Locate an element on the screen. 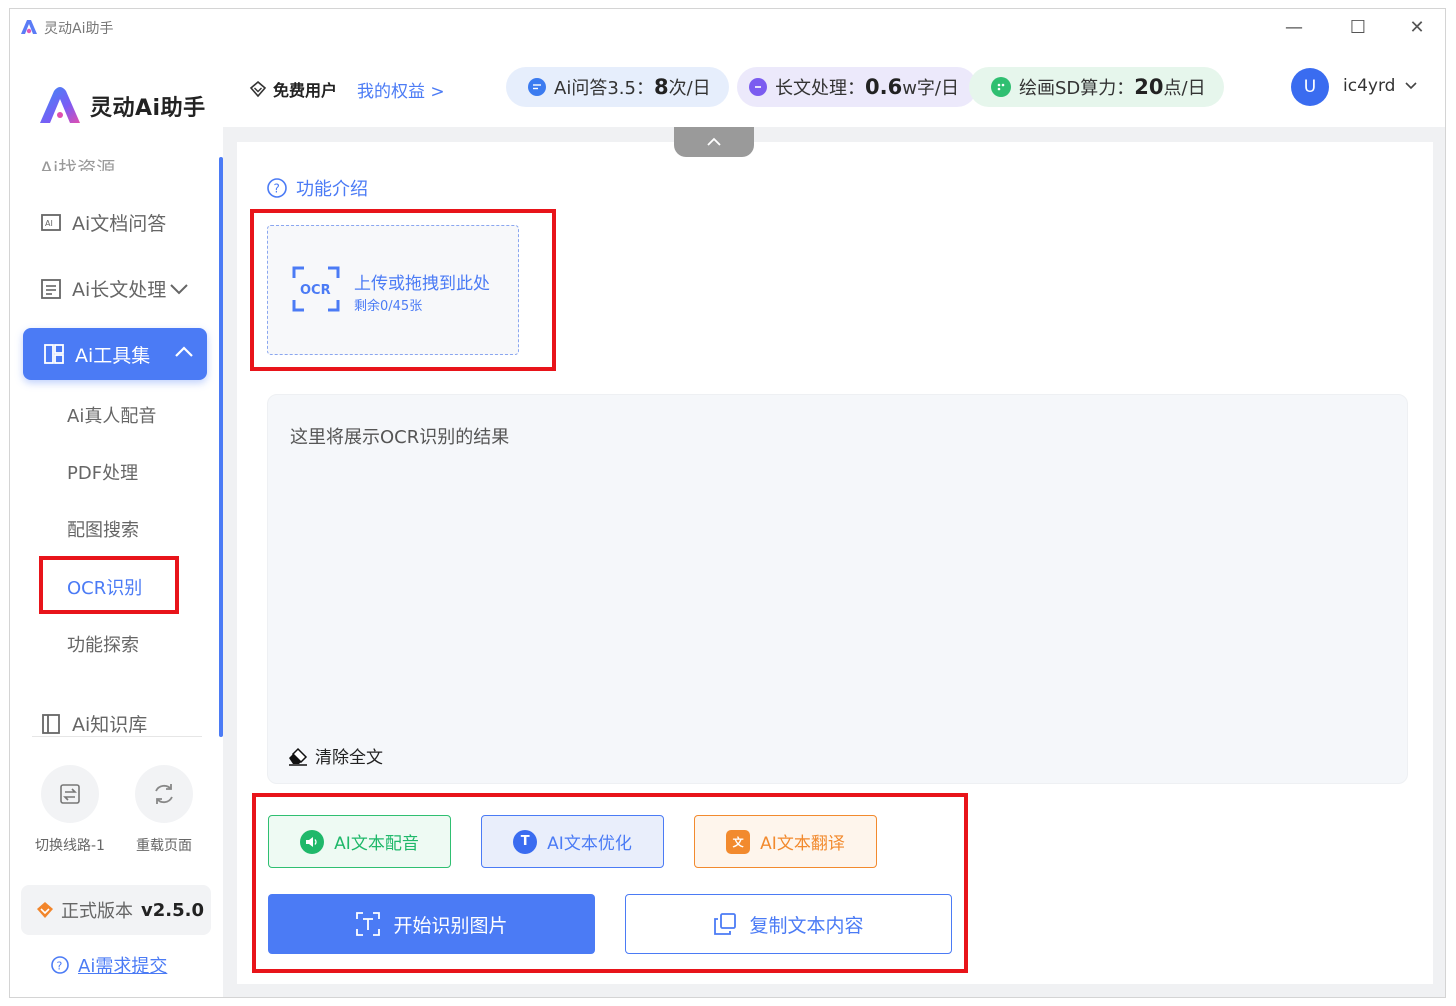  sidebar-item-label: Ai文档问答 is located at coordinates (119, 224).